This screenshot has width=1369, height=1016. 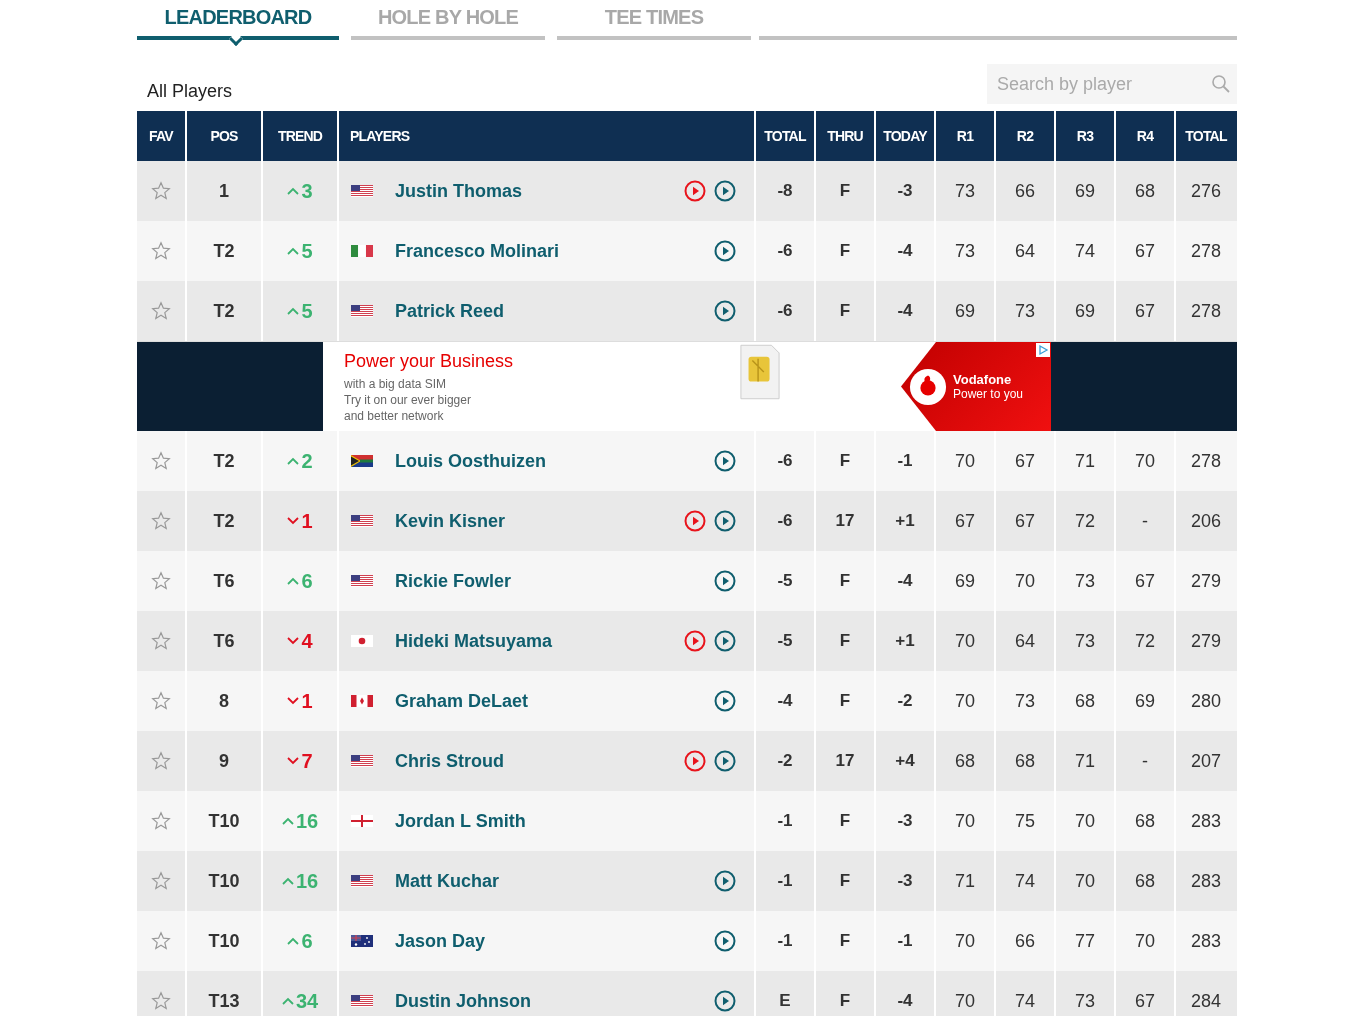 I want to click on thru-cell: F, so click(x=845, y=251).